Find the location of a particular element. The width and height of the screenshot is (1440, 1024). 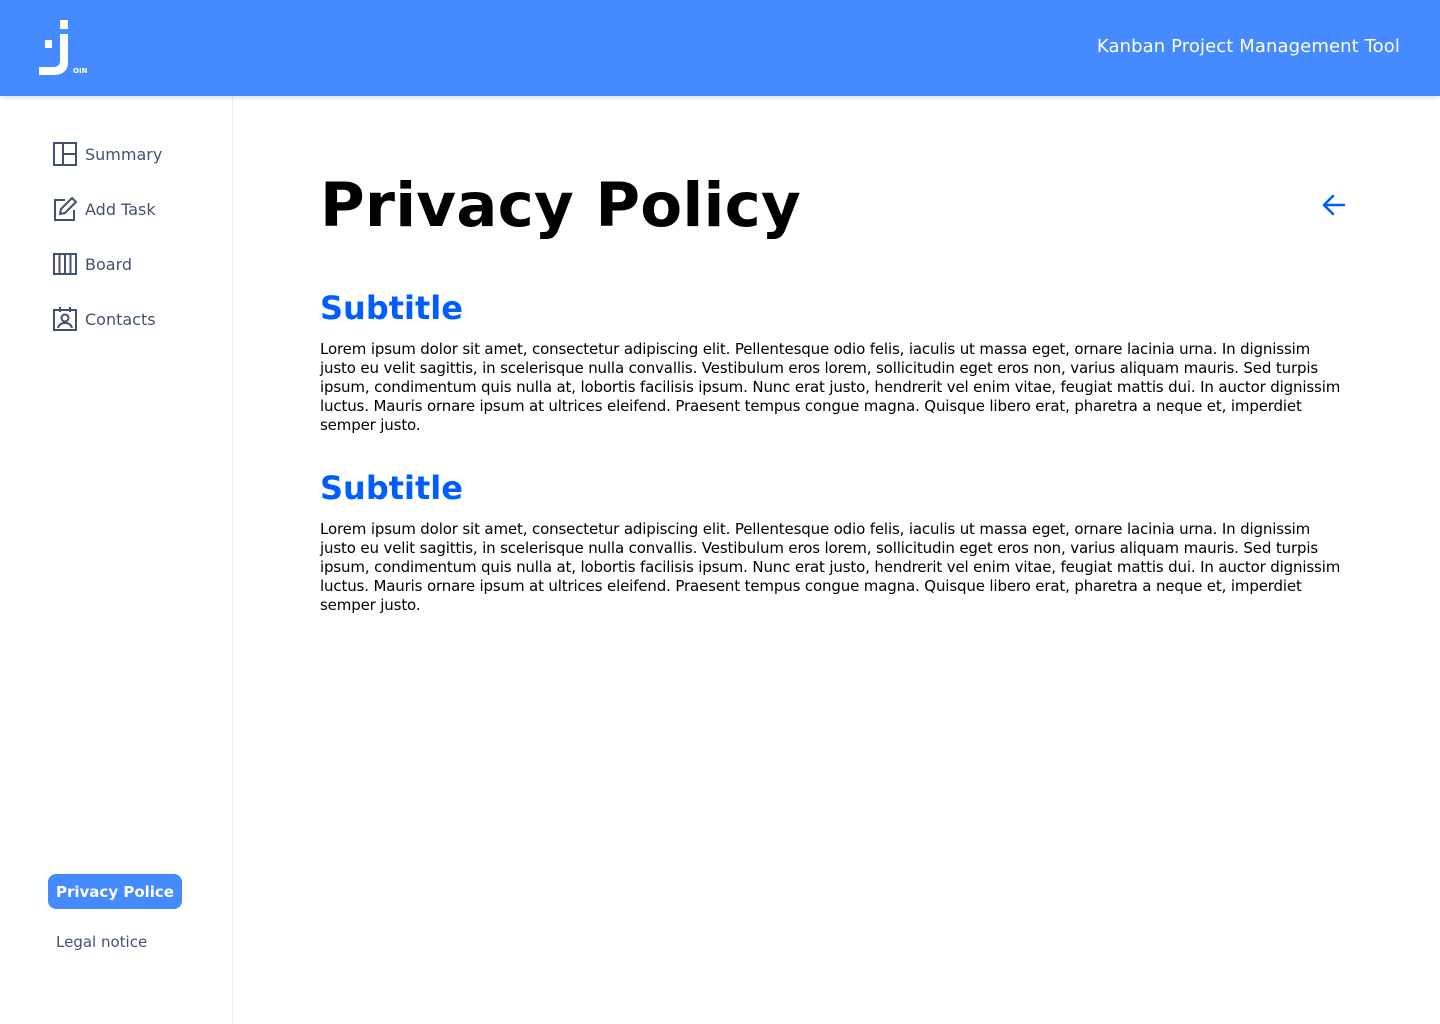

sidebar-item-contacts: Contacts is located at coordinates (104, 319).